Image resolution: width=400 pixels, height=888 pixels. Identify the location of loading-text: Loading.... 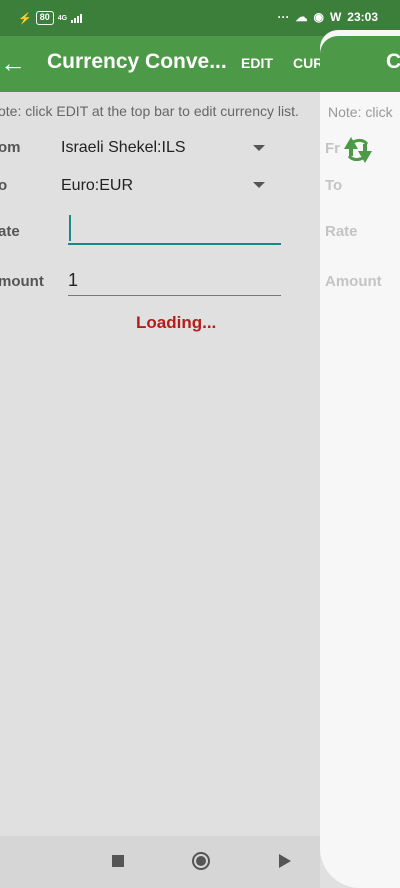
(176, 322).